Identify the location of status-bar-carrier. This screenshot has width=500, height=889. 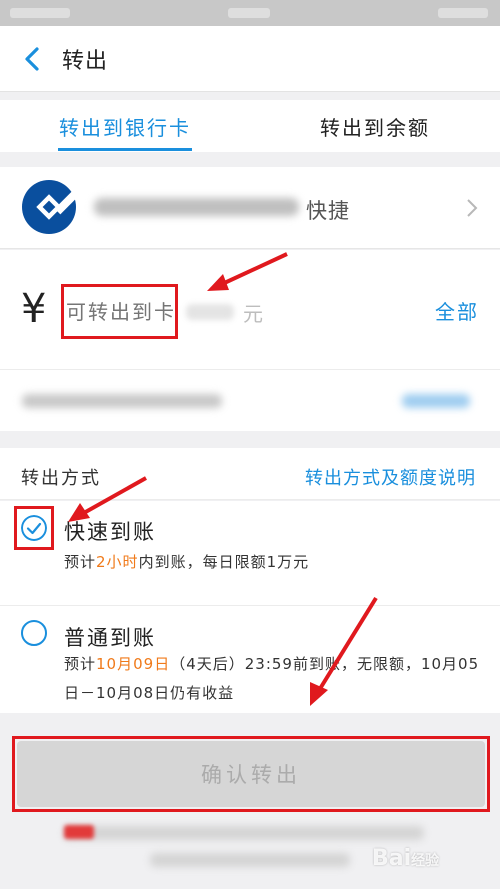
(40, 13).